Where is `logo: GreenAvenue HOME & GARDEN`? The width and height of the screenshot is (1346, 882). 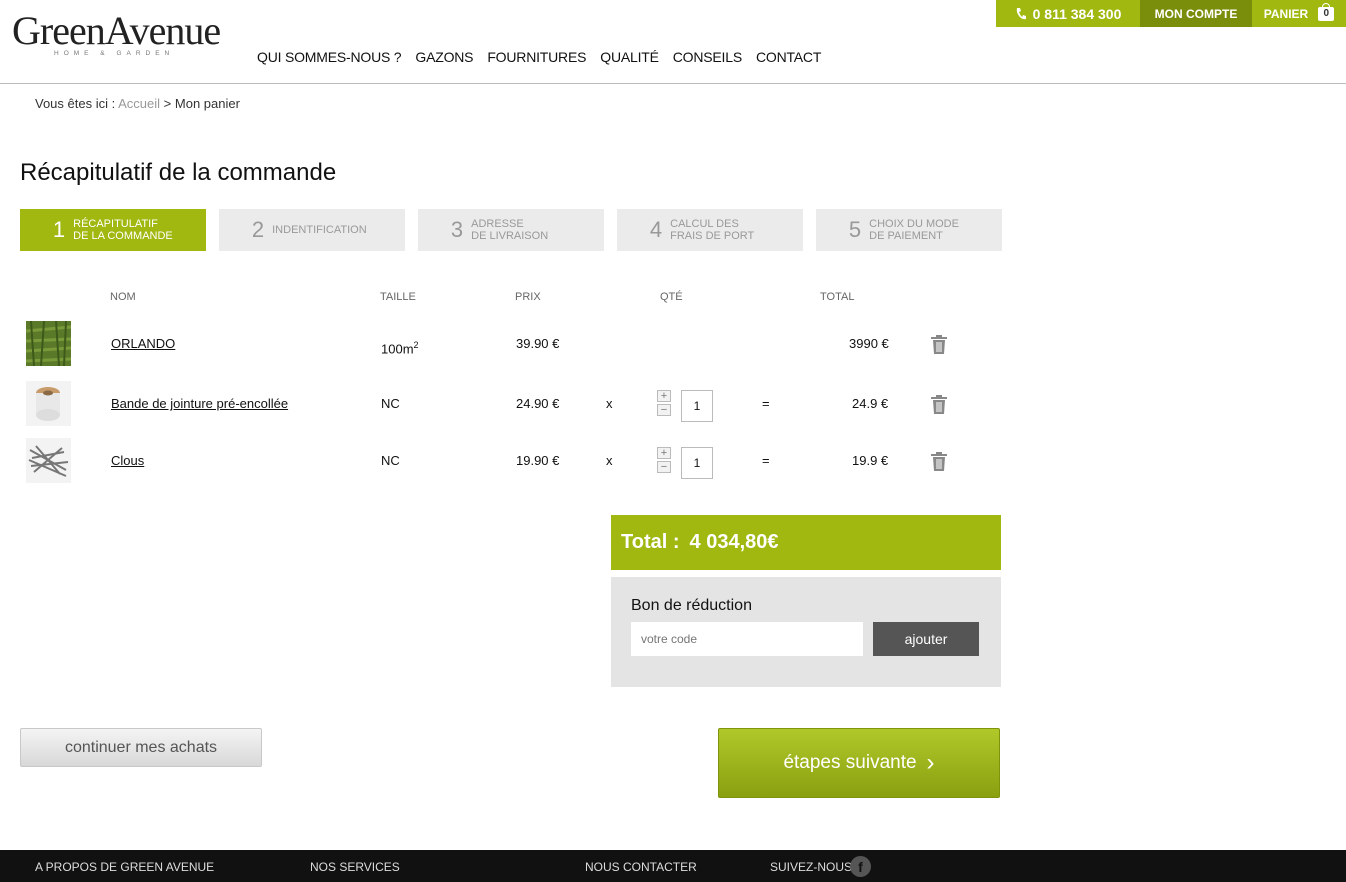
logo: GreenAvenue HOME & GARDEN is located at coordinates (127, 36).